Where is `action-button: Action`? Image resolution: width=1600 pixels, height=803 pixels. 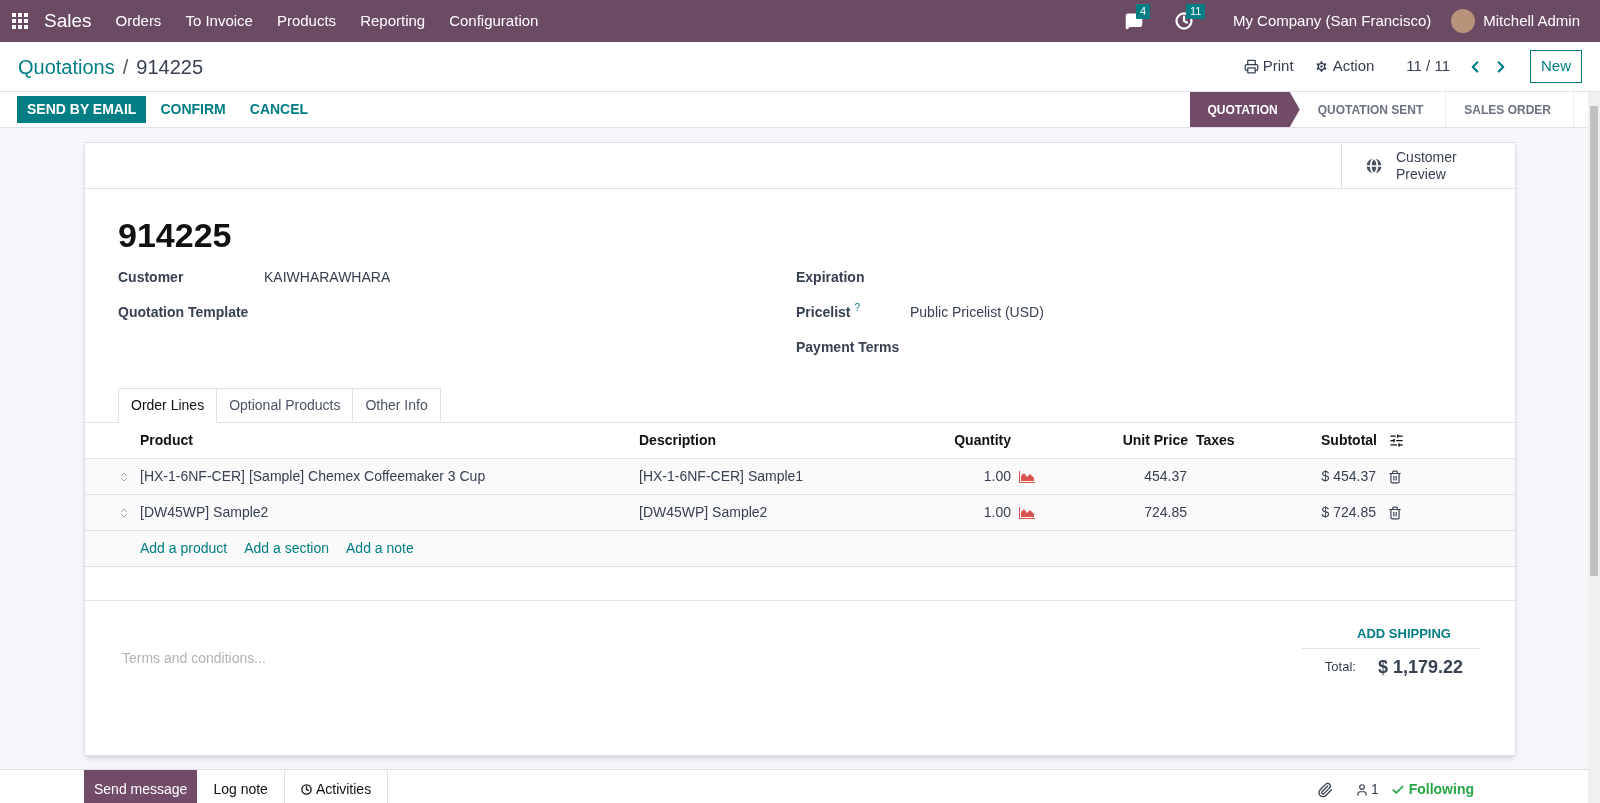
action-button: Action is located at coordinates (1344, 66).